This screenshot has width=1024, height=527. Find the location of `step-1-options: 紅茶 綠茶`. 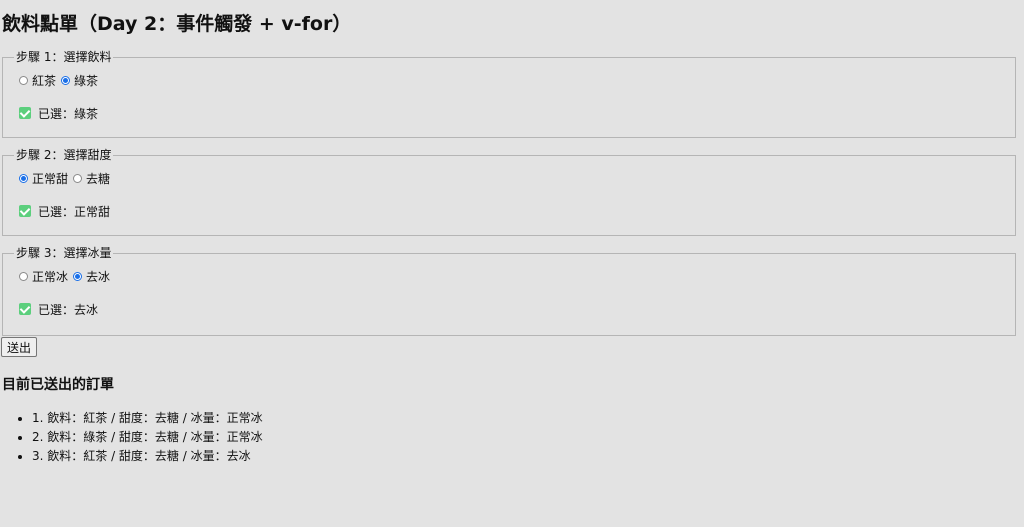

step-1-options: 紅茶 綠茶 is located at coordinates (509, 80).